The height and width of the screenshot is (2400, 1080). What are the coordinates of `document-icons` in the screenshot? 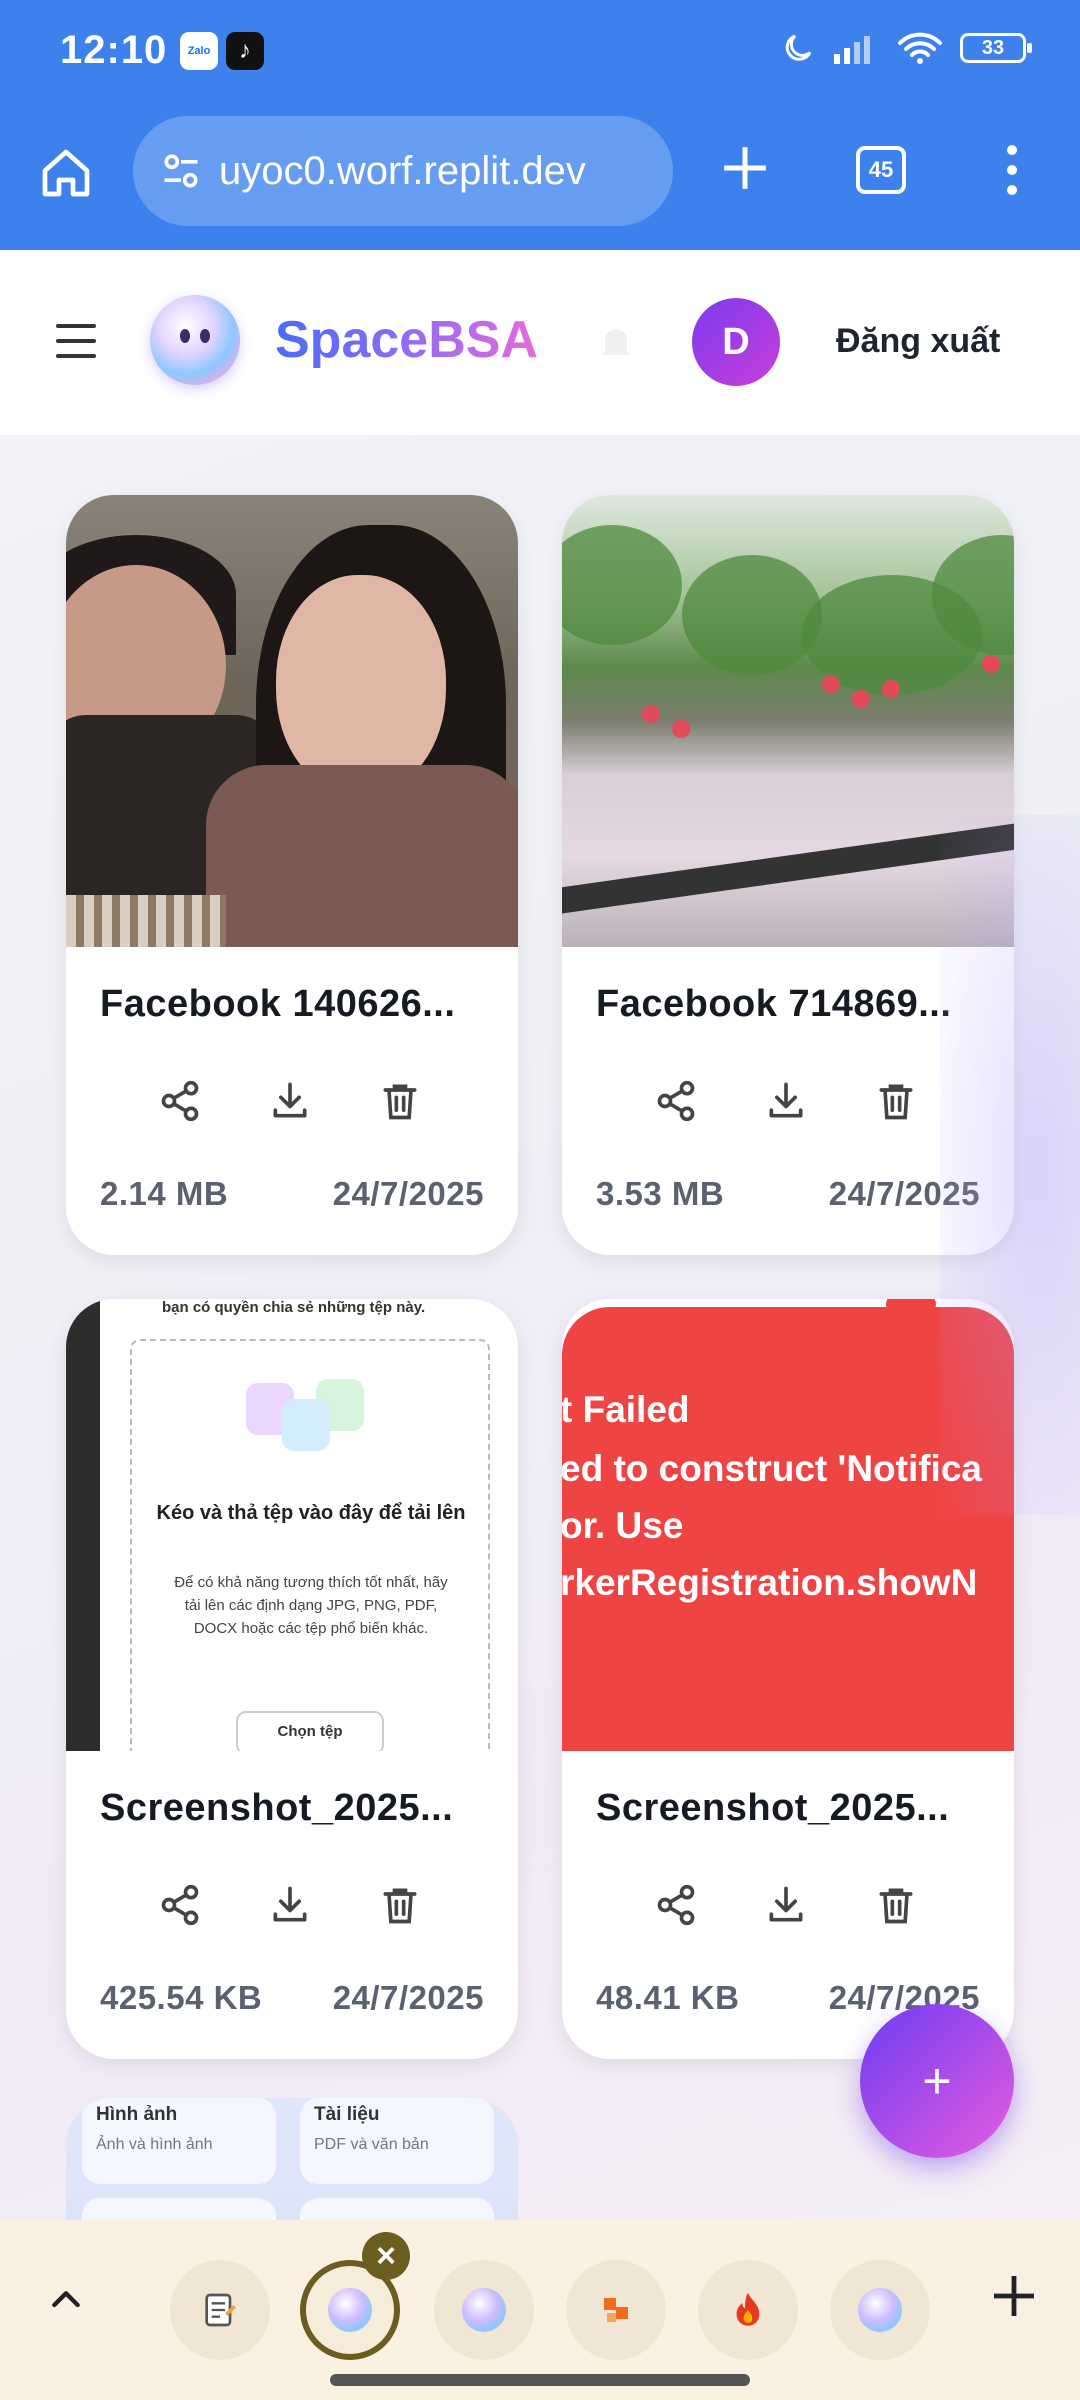 It's located at (311, 1419).